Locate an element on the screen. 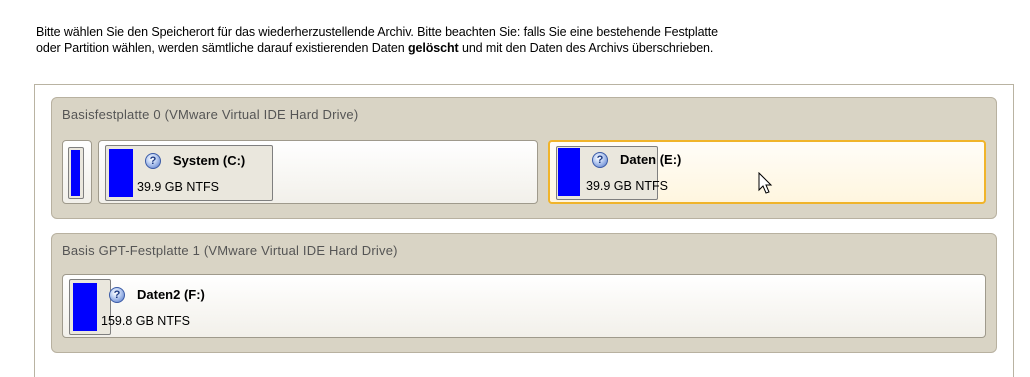 The height and width of the screenshot is (377, 1030). system-c-usage-bar is located at coordinates (121, 173).